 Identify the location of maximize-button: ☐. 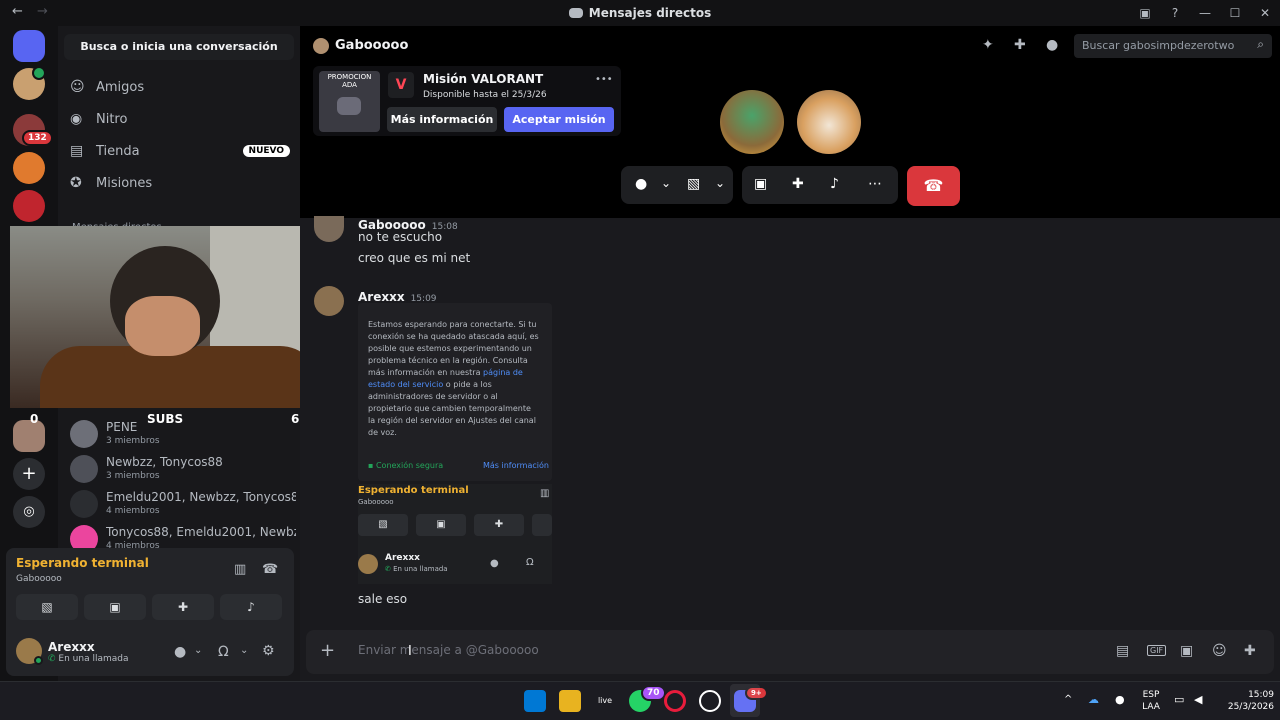
(1235, 13).